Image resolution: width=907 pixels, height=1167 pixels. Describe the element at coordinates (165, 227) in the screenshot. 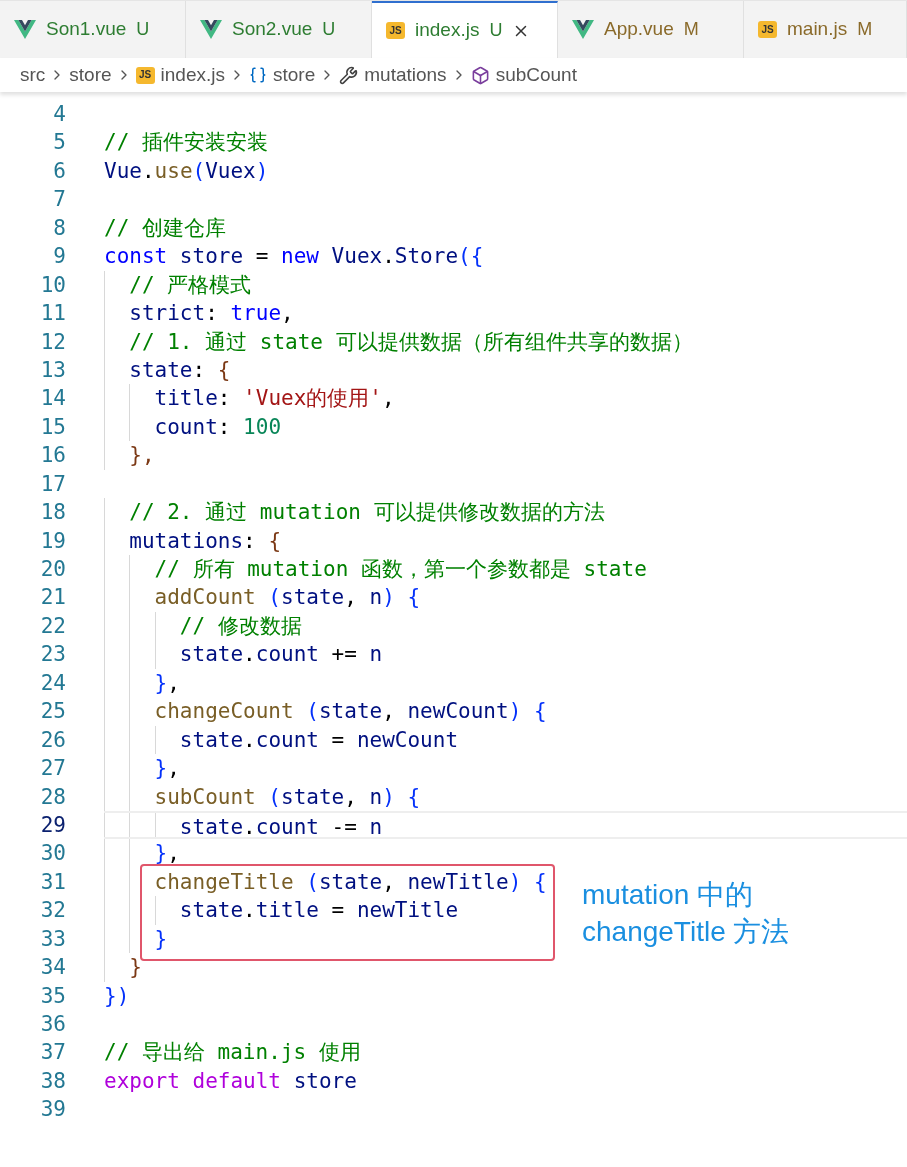

I see `code-line: // 创建仓库` at that location.